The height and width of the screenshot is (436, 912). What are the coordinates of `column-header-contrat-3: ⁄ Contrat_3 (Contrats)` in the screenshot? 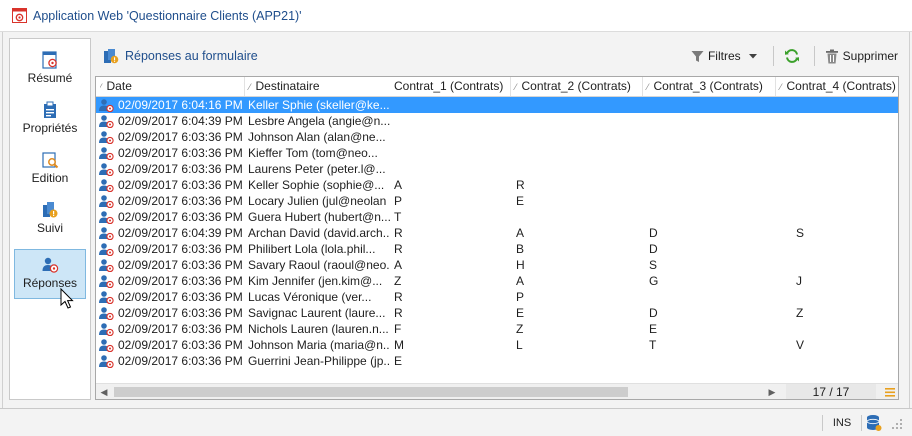 It's located at (708, 86).